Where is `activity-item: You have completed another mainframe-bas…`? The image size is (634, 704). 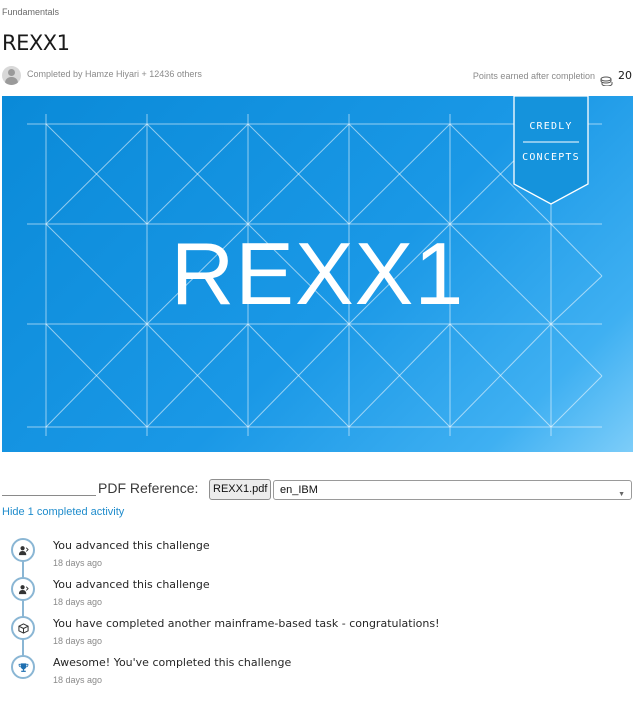 activity-item: You have completed another mainframe-bas… is located at coordinates (317, 630).